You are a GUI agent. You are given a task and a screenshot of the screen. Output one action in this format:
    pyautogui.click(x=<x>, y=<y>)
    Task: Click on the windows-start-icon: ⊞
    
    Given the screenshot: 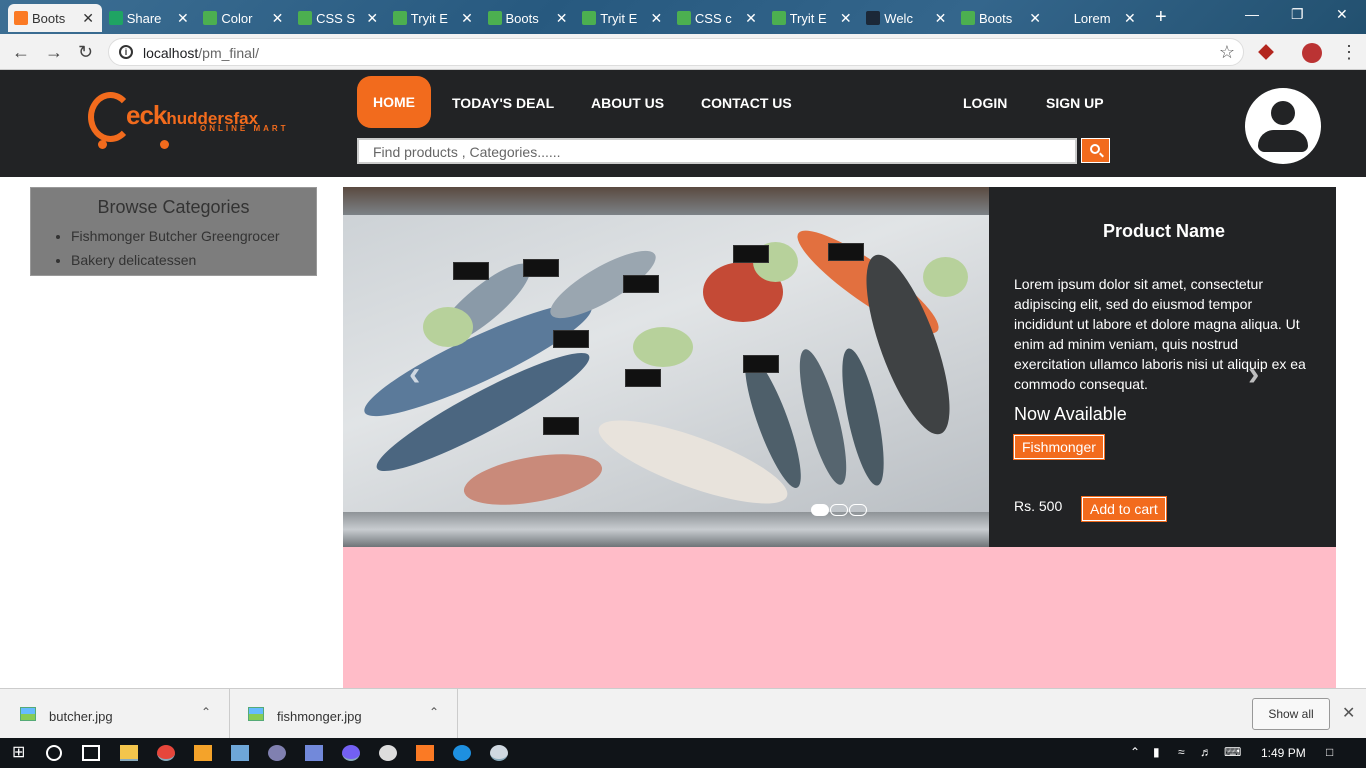 What is the action you would take?
    pyautogui.click(x=21, y=751)
    